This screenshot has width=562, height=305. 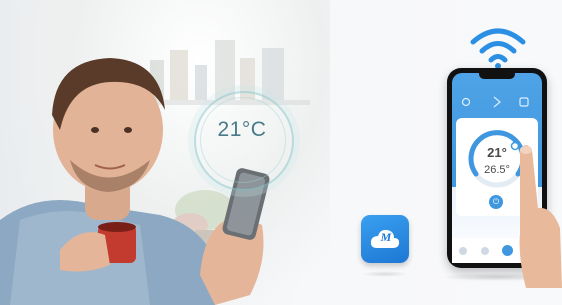 What do you see at coordinates (242, 129) in the screenshot?
I see `temperature-bubble-label: 21°C` at bounding box center [242, 129].